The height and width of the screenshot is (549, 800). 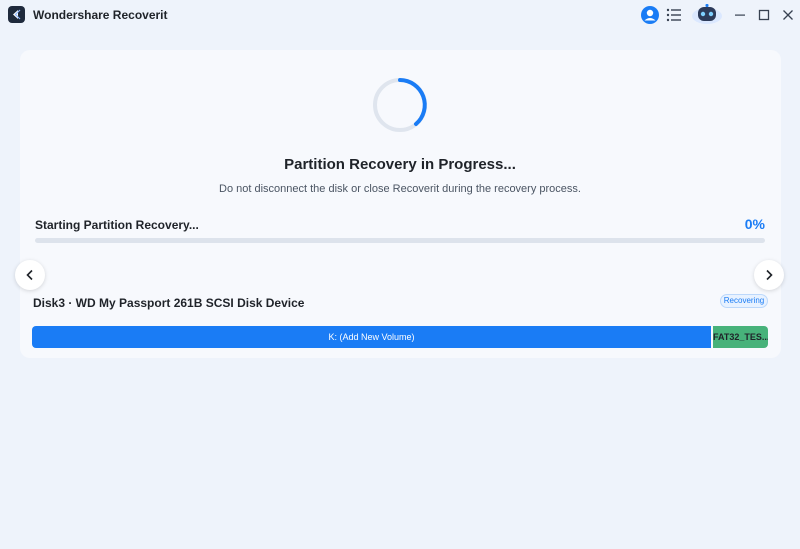 I want to click on chevron-right-icon, so click(x=769, y=275).